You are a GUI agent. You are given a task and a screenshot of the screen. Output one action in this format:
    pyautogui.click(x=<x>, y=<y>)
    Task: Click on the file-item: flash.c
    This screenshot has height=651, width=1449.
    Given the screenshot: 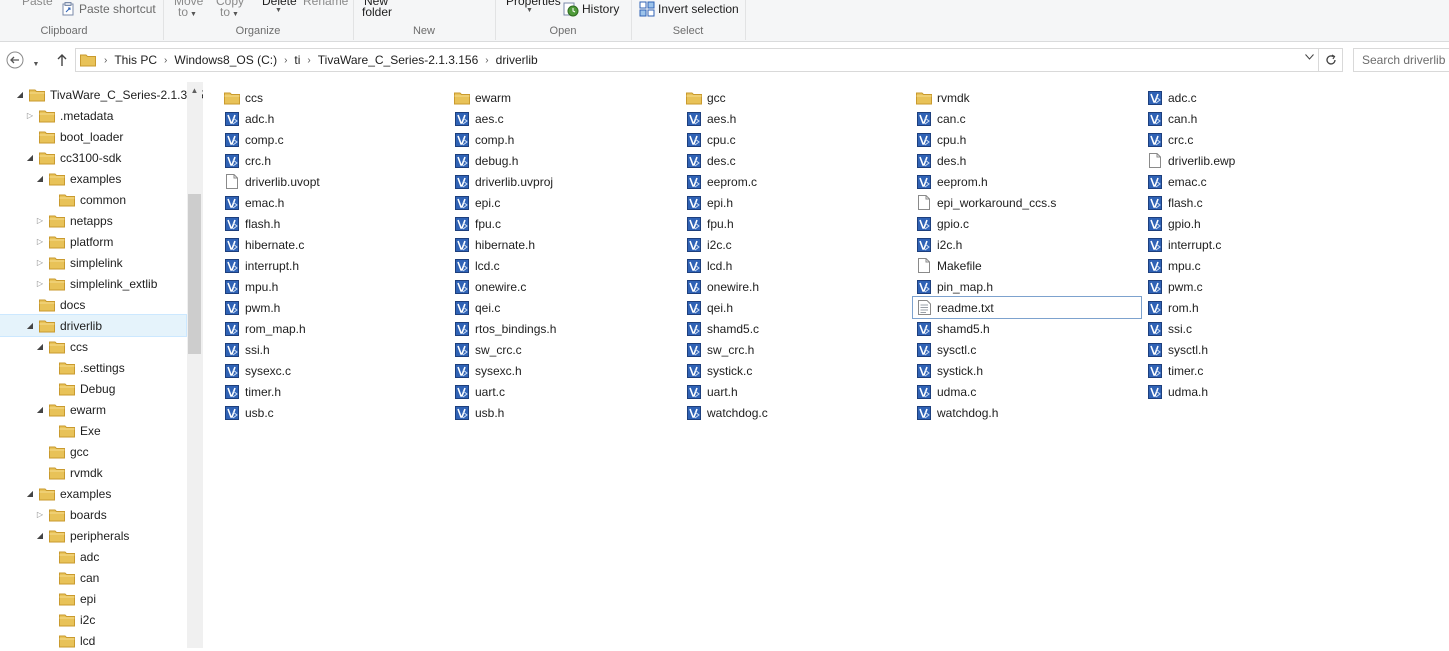 What is the action you would take?
    pyautogui.click(x=1258, y=202)
    